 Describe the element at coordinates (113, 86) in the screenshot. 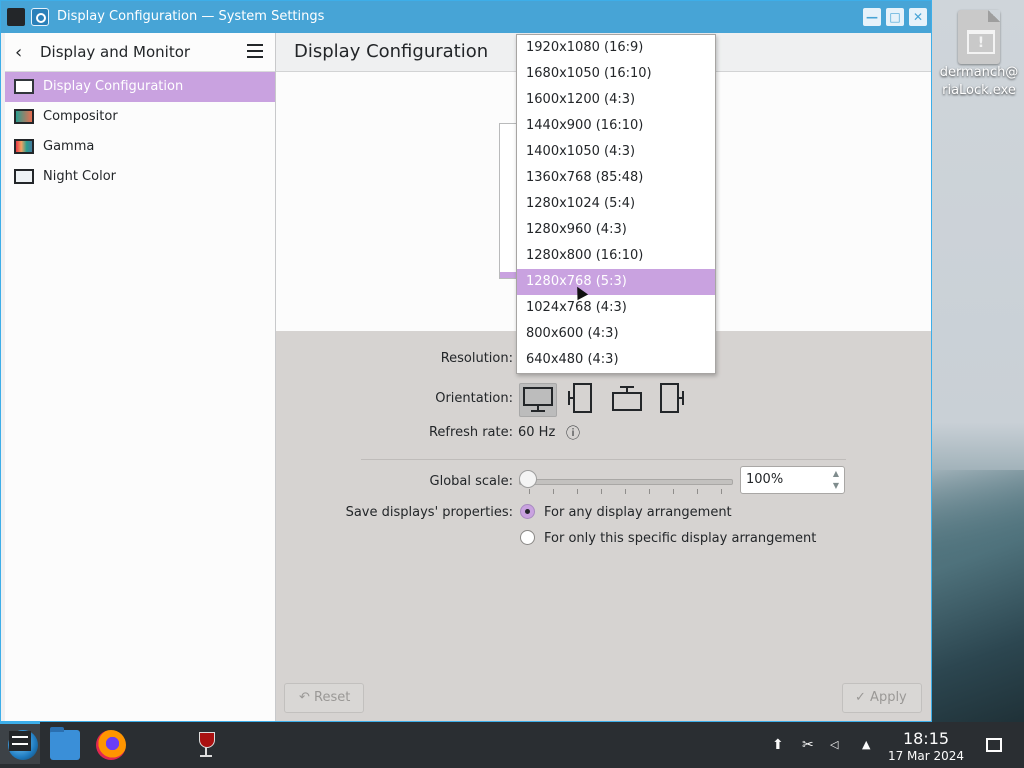

I see `sidebar-item-label: Display Configuration` at that location.